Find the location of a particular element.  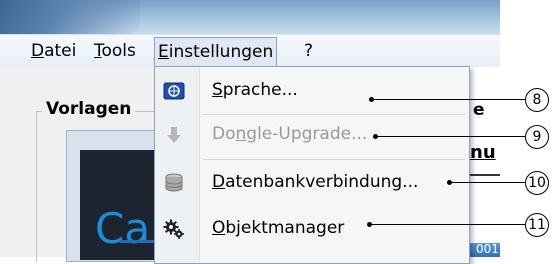

database-icon is located at coordinates (174, 183).